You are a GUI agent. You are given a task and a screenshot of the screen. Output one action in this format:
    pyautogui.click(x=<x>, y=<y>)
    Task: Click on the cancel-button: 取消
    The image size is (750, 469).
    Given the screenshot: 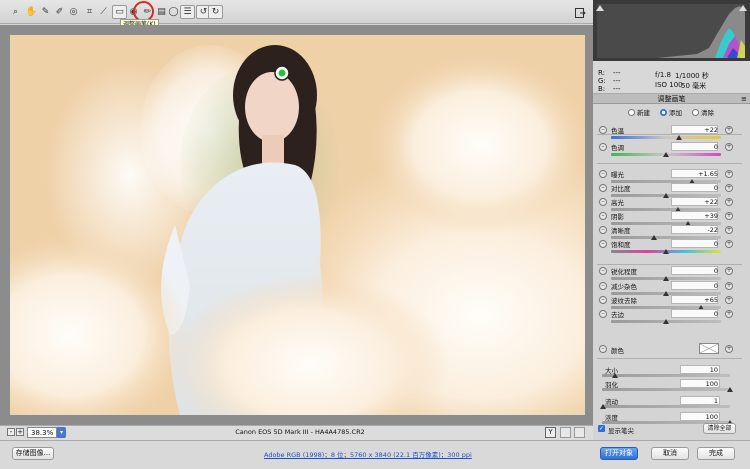 What is the action you would take?
    pyautogui.click(x=670, y=453)
    